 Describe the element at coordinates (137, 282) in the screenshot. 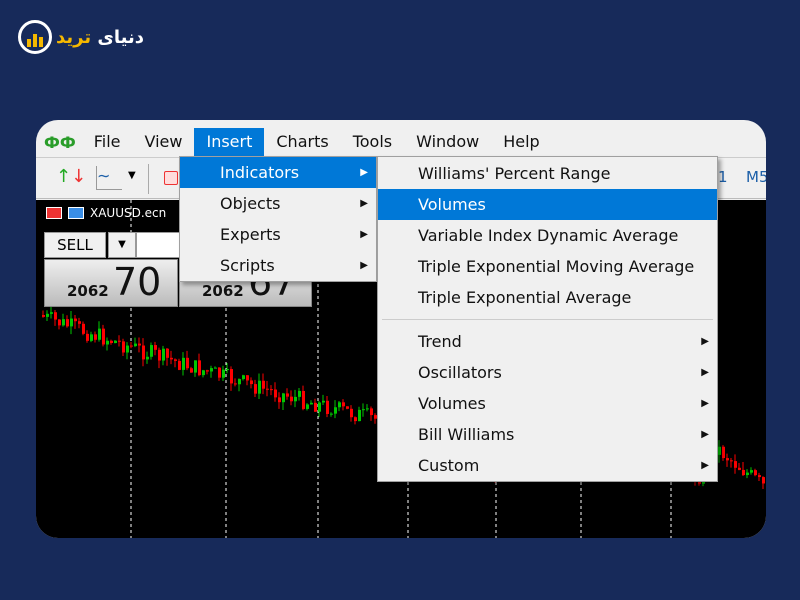

I see `sell-price-big: 70` at that location.